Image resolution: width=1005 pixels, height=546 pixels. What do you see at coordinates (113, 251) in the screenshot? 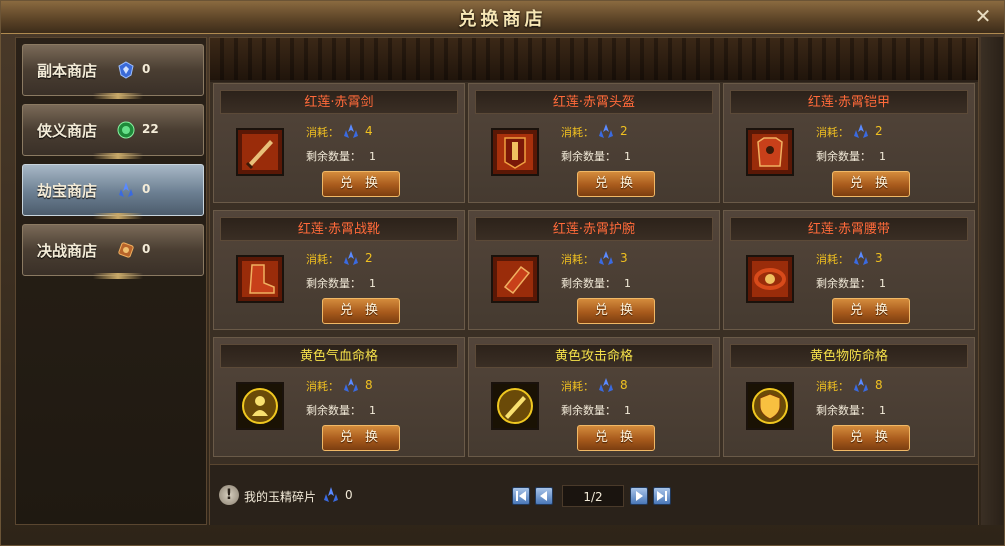
I see `sidebar-item-battle-shop: 决战商店 0` at bounding box center [113, 251].